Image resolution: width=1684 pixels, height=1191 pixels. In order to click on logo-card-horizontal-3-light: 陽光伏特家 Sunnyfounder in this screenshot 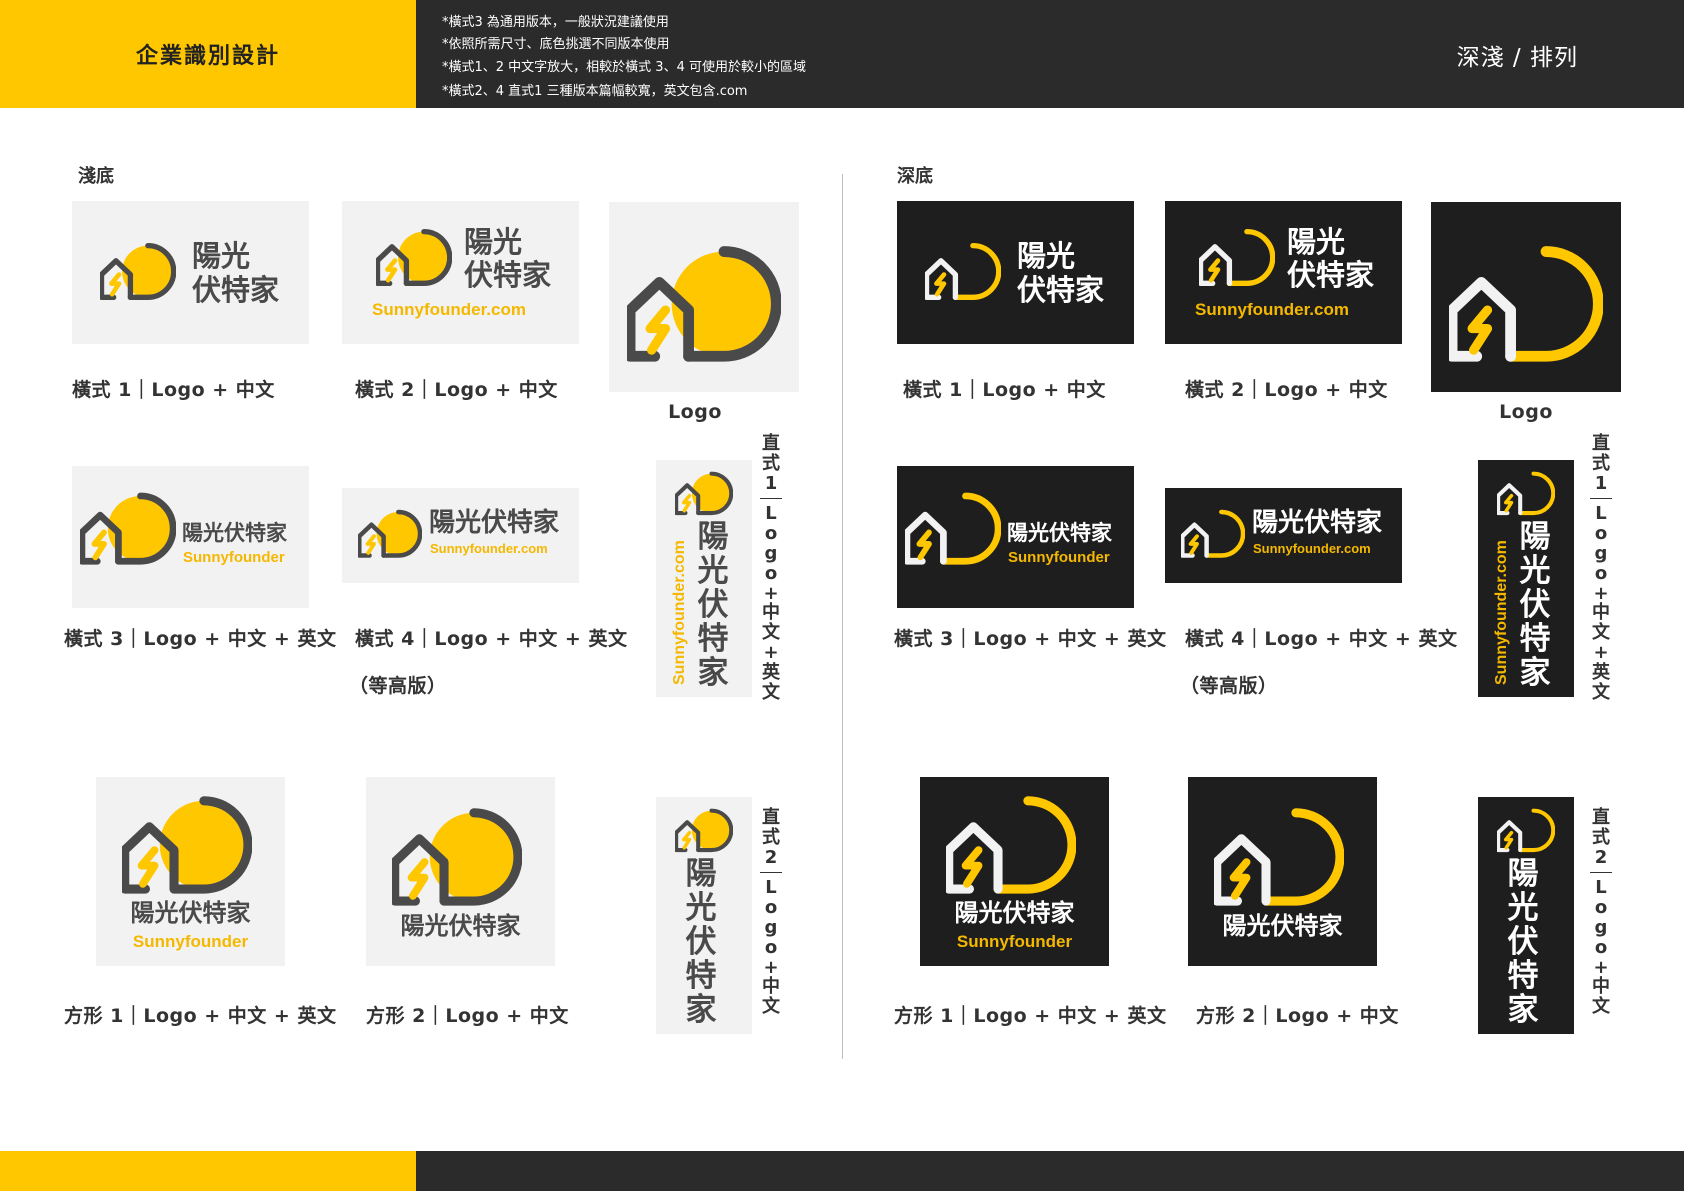, I will do `click(190, 537)`.